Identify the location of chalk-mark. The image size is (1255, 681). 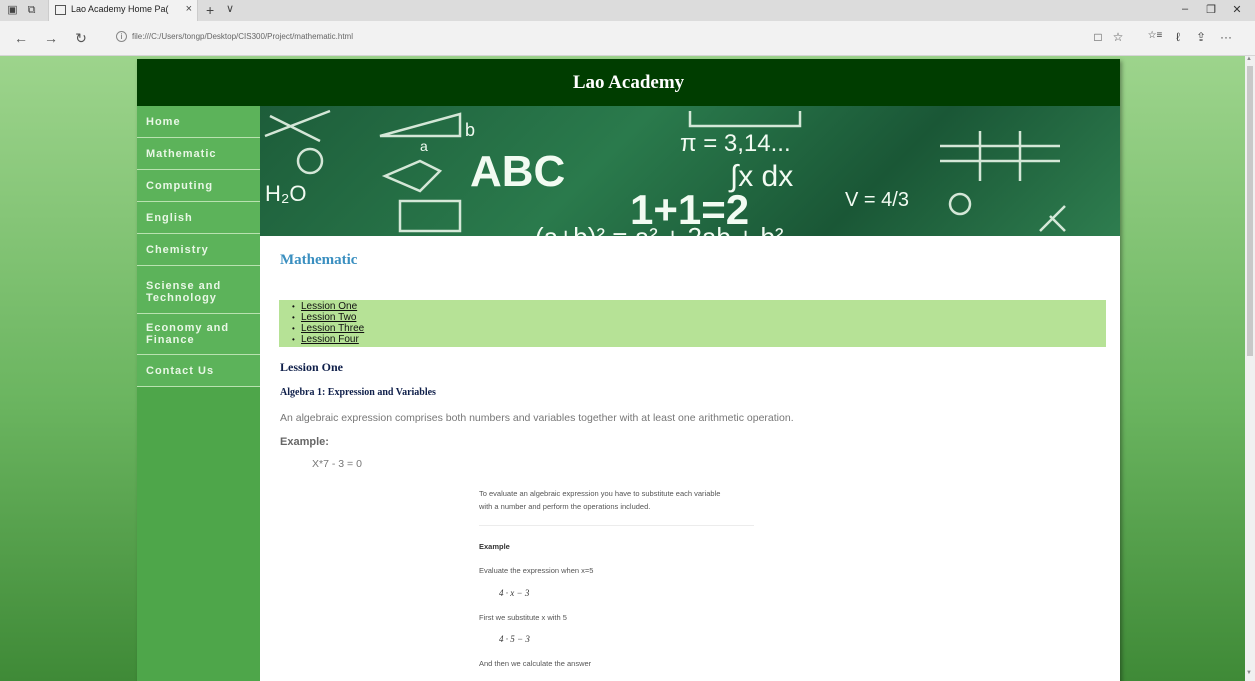
(1052, 218).